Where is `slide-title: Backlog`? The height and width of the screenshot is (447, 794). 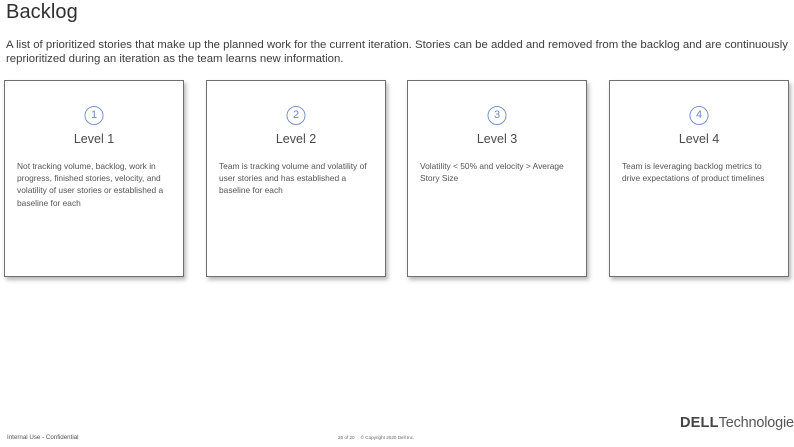
slide-title: Backlog is located at coordinates (42, 12).